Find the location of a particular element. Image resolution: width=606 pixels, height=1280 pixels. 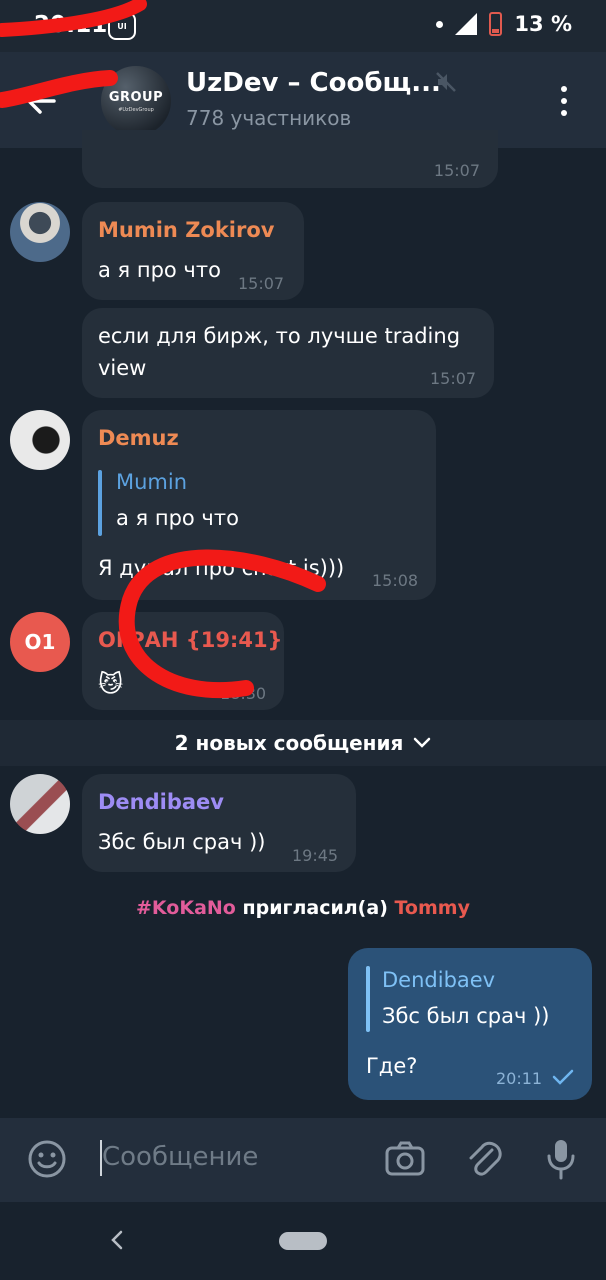

outgoing-message-bubble: Dendibaev Збс был срач )) Где? 20:11 is located at coordinates (470, 1024).